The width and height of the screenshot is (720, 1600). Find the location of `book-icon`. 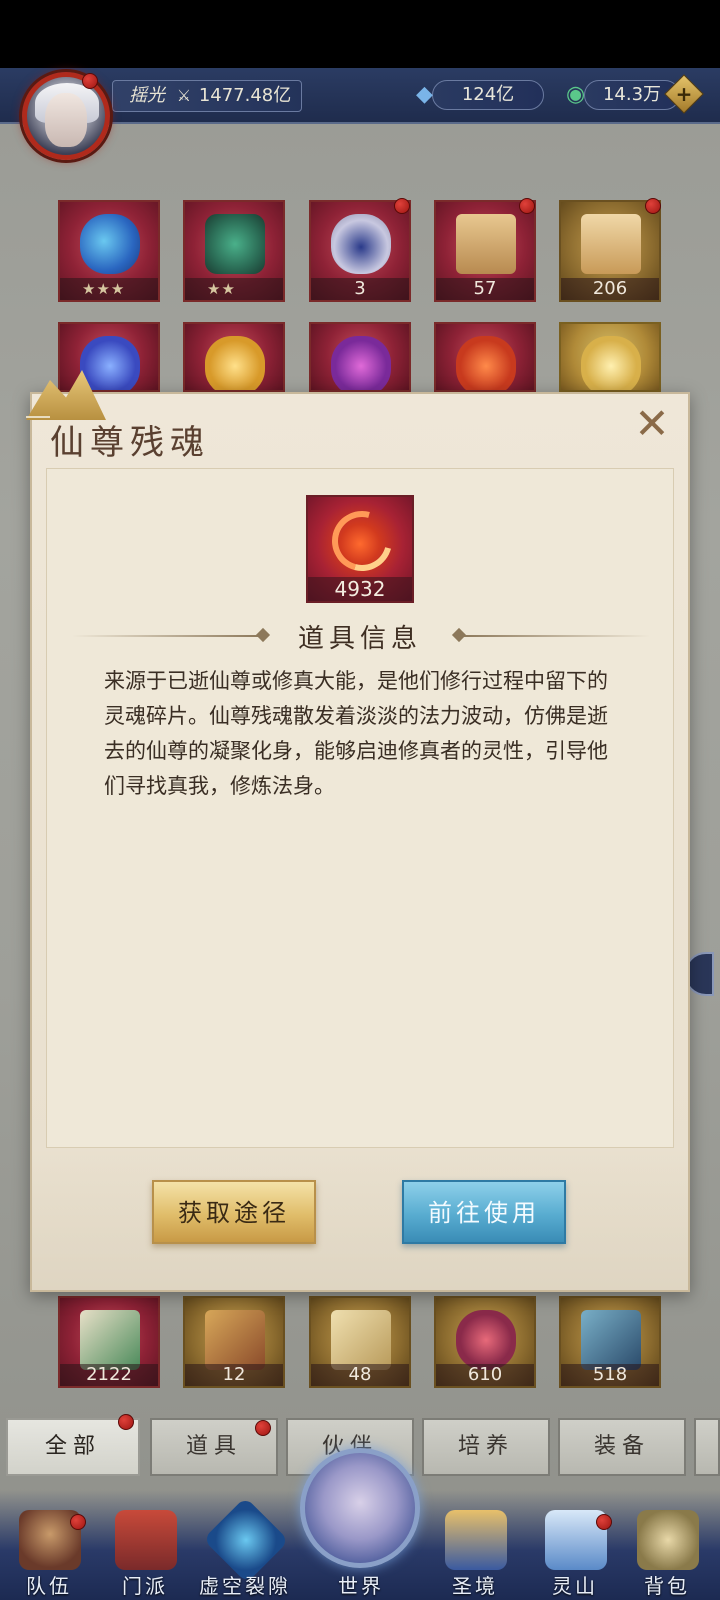

book-icon is located at coordinates (110, 1340).